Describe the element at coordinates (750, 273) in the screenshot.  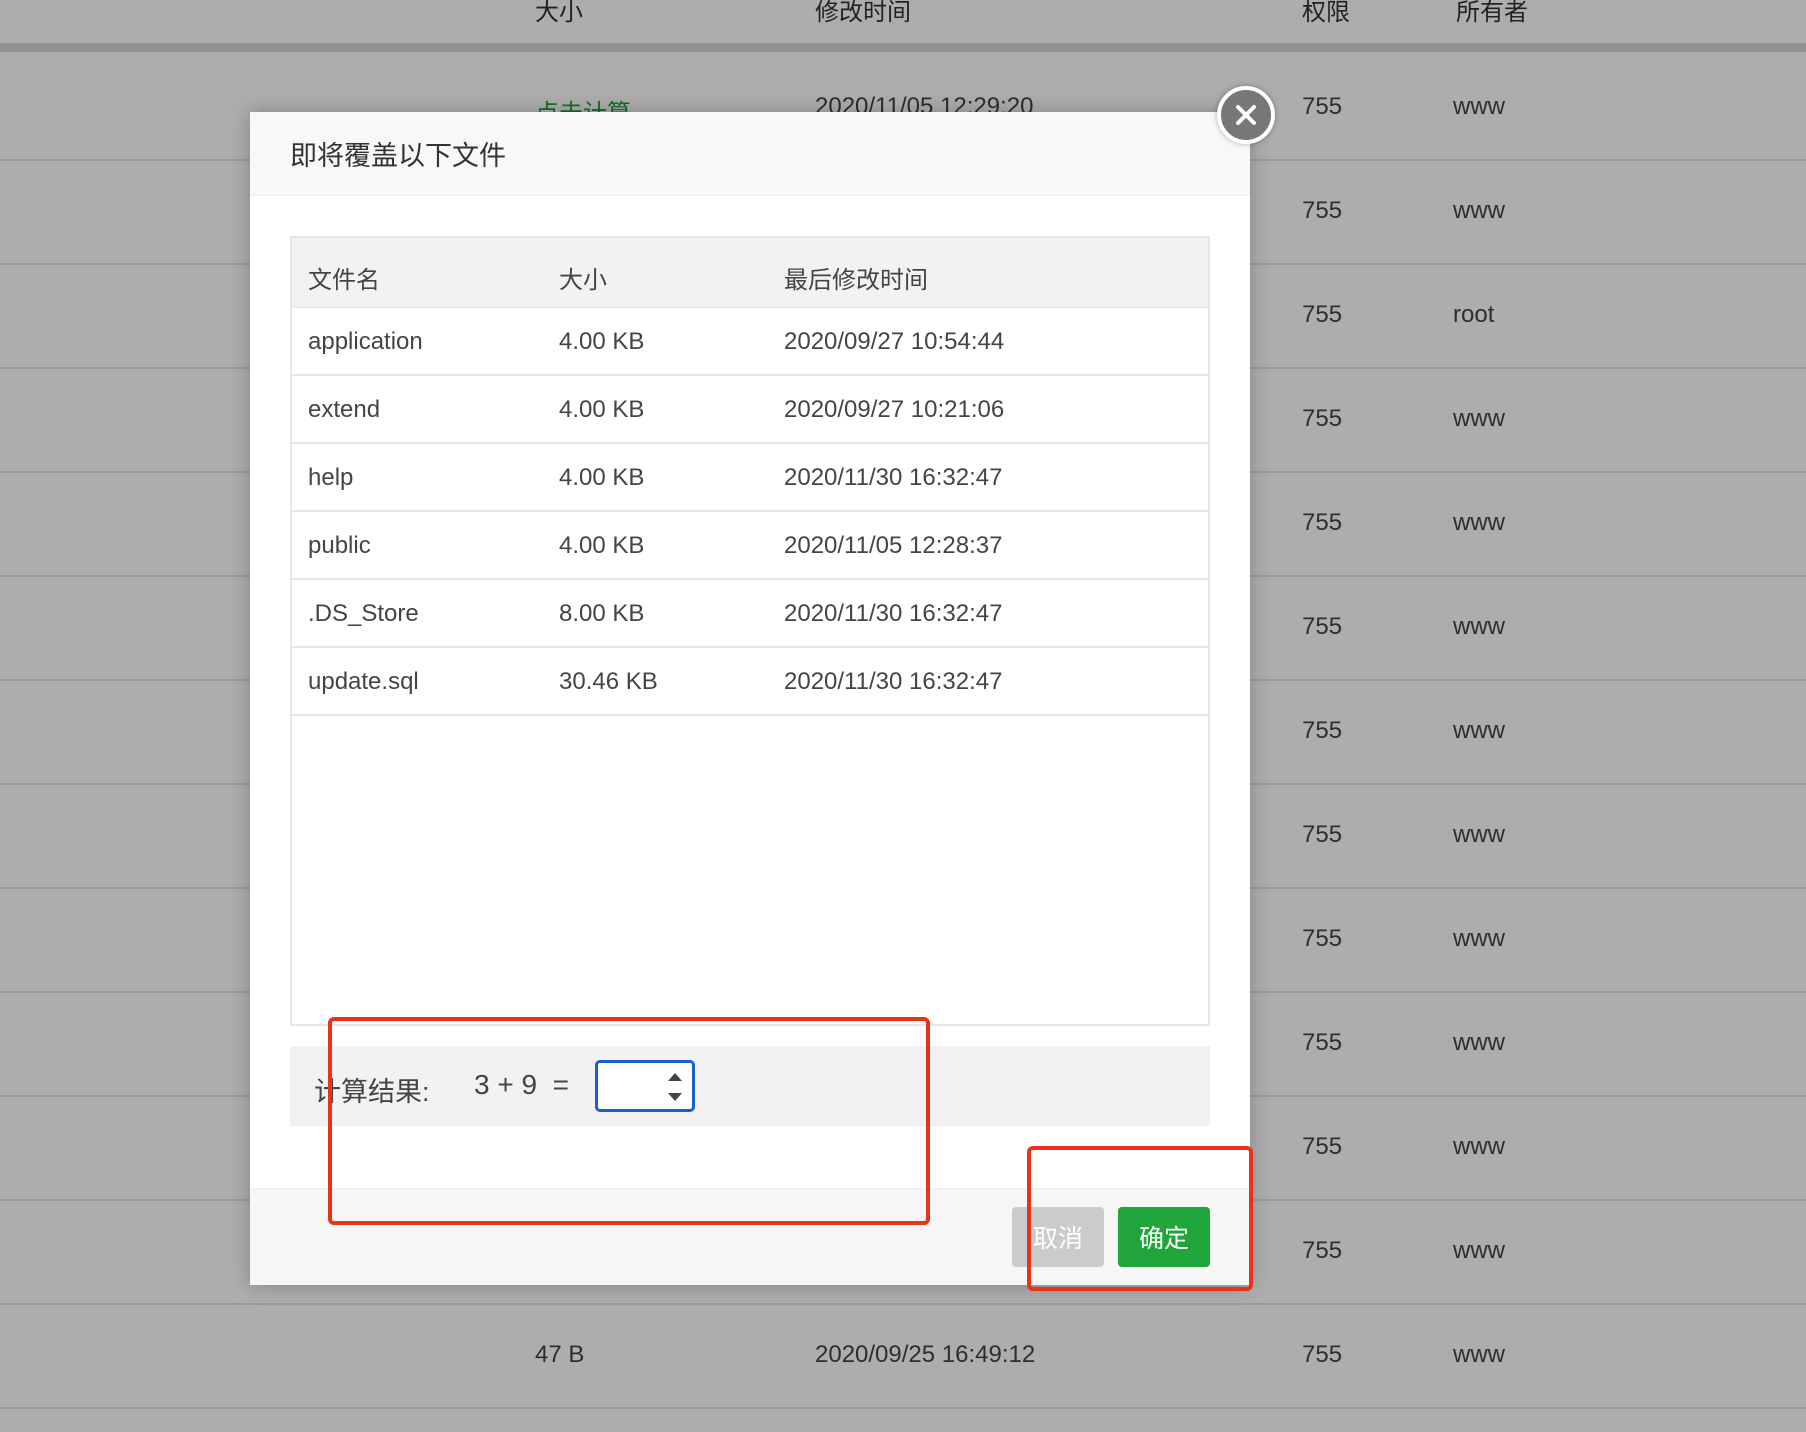
I see `file-table-header: 文件名 大小 最后修改时间` at that location.